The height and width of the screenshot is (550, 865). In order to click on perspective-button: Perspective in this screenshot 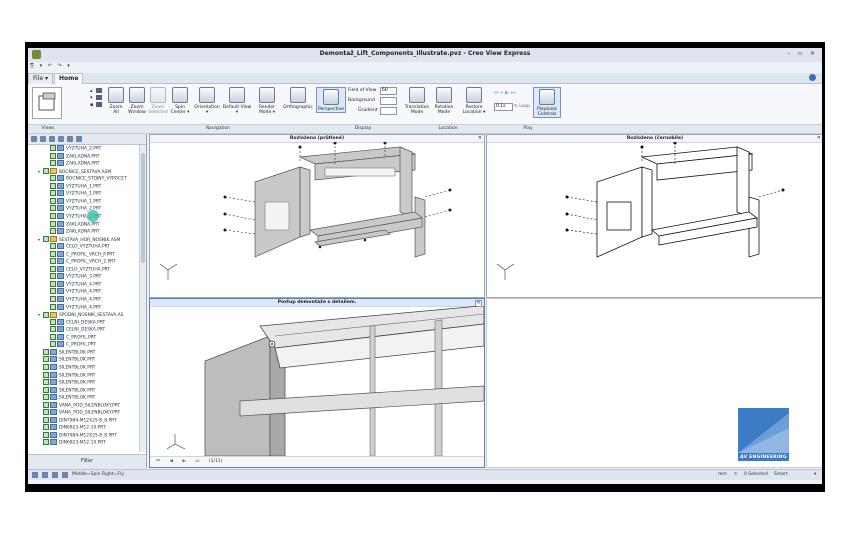, I will do `click(331, 100)`.